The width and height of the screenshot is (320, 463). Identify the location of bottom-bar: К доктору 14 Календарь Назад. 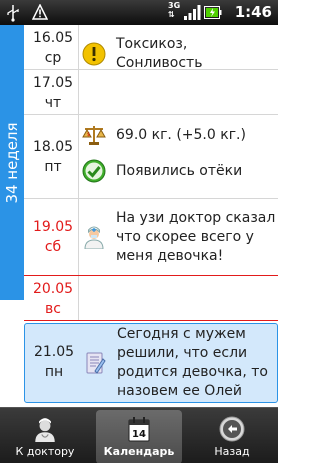
(139, 435).